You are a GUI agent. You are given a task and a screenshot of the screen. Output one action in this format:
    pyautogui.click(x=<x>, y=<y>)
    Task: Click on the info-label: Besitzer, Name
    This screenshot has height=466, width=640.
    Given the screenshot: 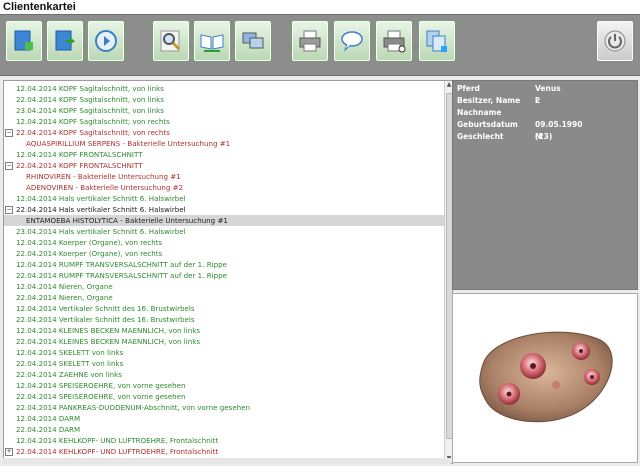 What is the action you would take?
    pyautogui.click(x=489, y=100)
    